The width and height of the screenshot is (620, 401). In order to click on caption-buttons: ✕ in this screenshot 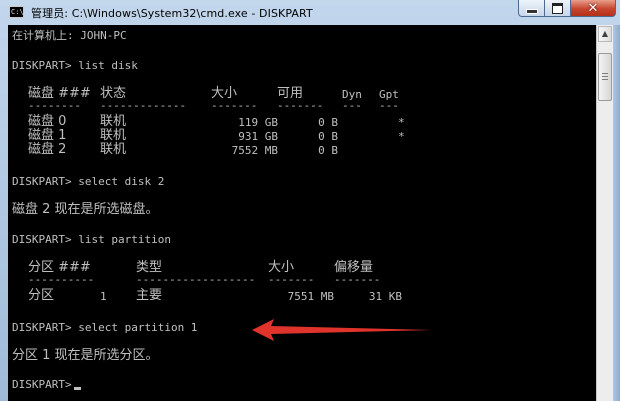, I will do `click(567, 9)`.